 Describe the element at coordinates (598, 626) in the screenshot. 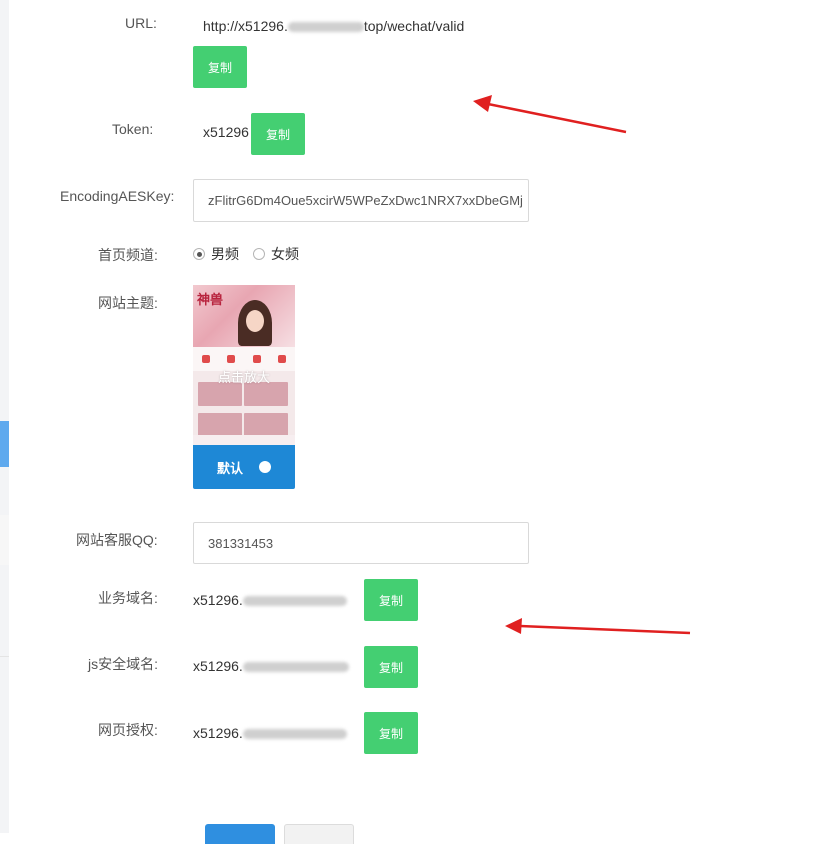

I see `arrow-bottom-icon` at that location.